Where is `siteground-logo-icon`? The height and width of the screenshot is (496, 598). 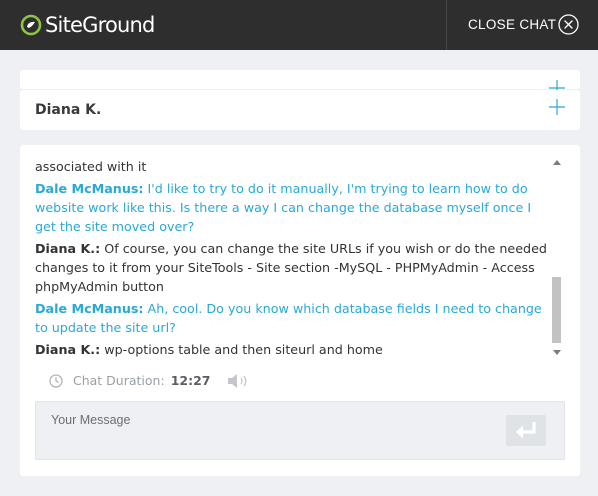 siteground-logo-icon is located at coordinates (31, 25).